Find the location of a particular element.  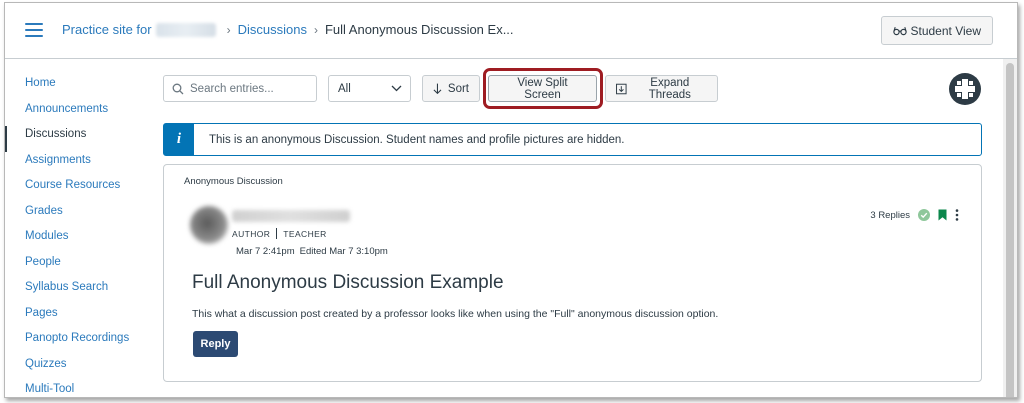

expand-threads-button: Expand Threads is located at coordinates (661, 88).